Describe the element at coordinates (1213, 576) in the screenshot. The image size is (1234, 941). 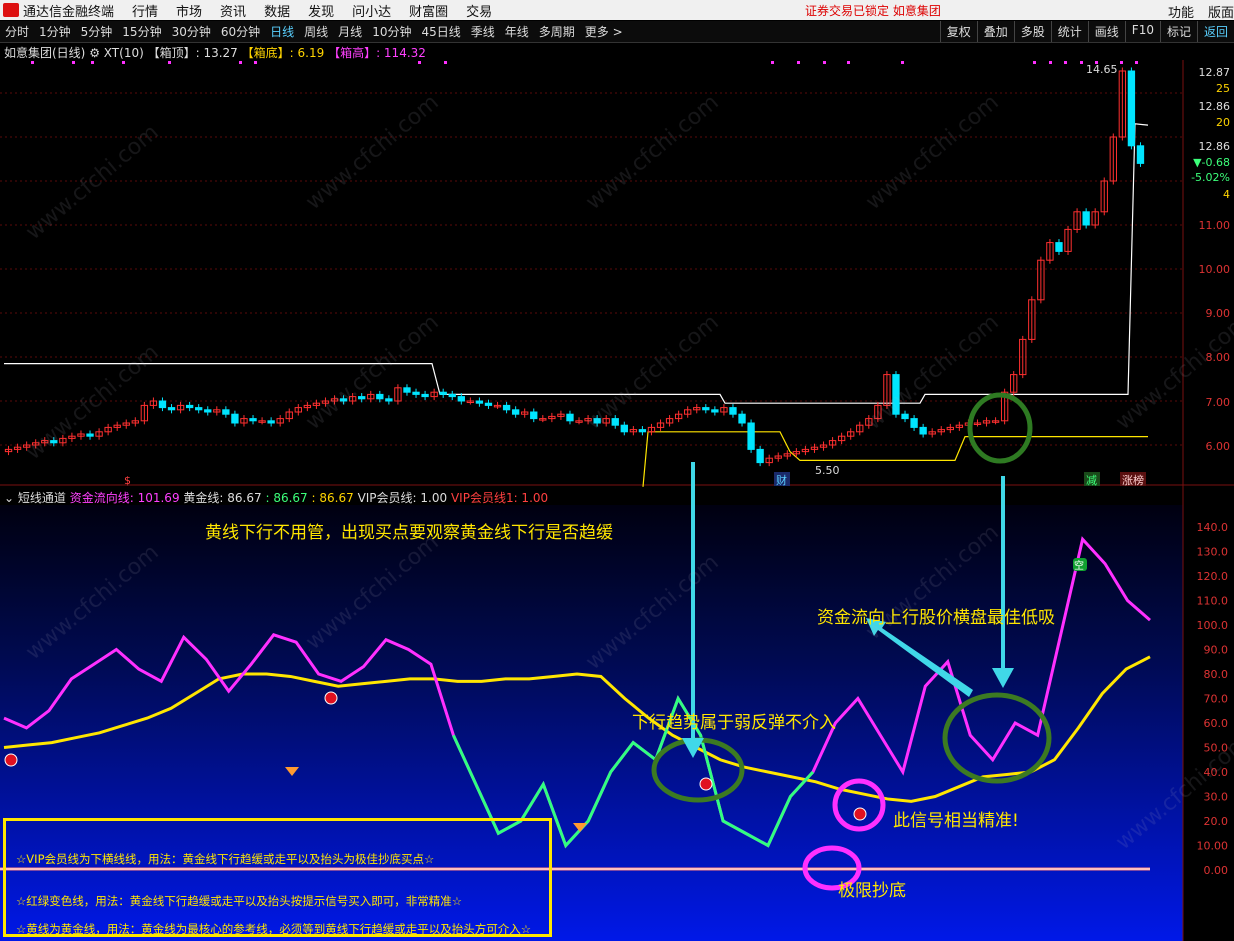
I see `indicator-axis-label: 120.0` at that location.